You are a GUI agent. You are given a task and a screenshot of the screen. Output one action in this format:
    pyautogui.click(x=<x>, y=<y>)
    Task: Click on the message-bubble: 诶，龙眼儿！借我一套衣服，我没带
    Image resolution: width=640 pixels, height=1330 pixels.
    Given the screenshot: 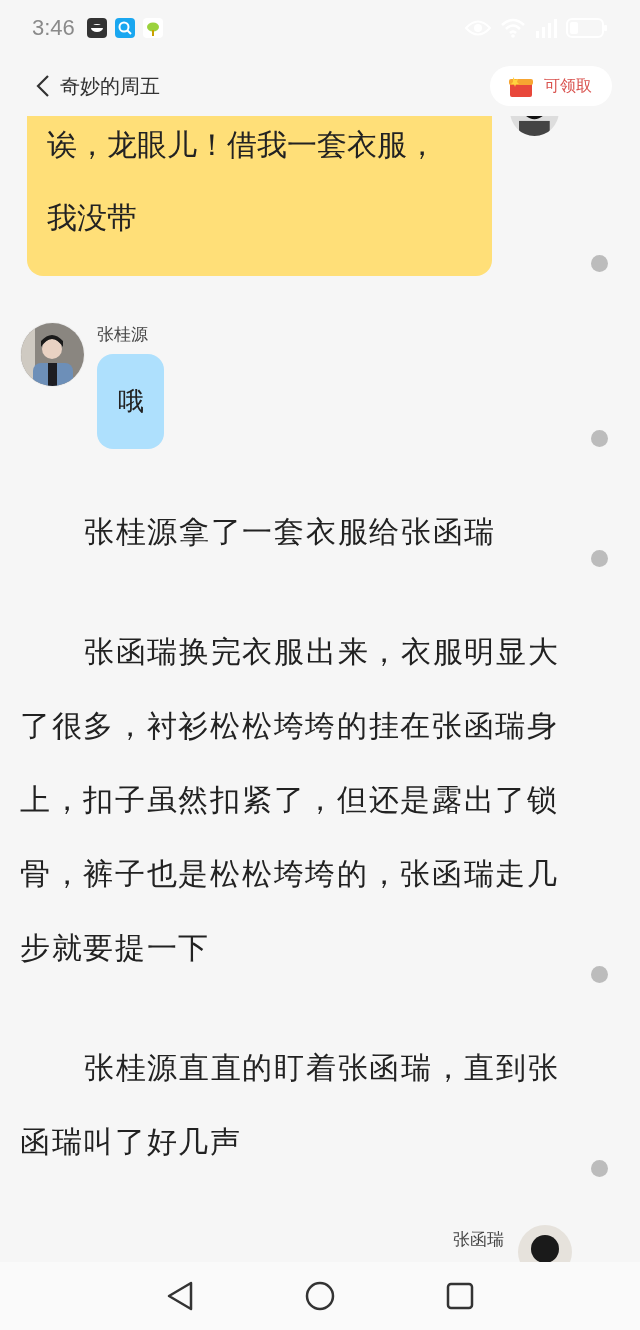 What is the action you would take?
    pyautogui.click(x=260, y=196)
    